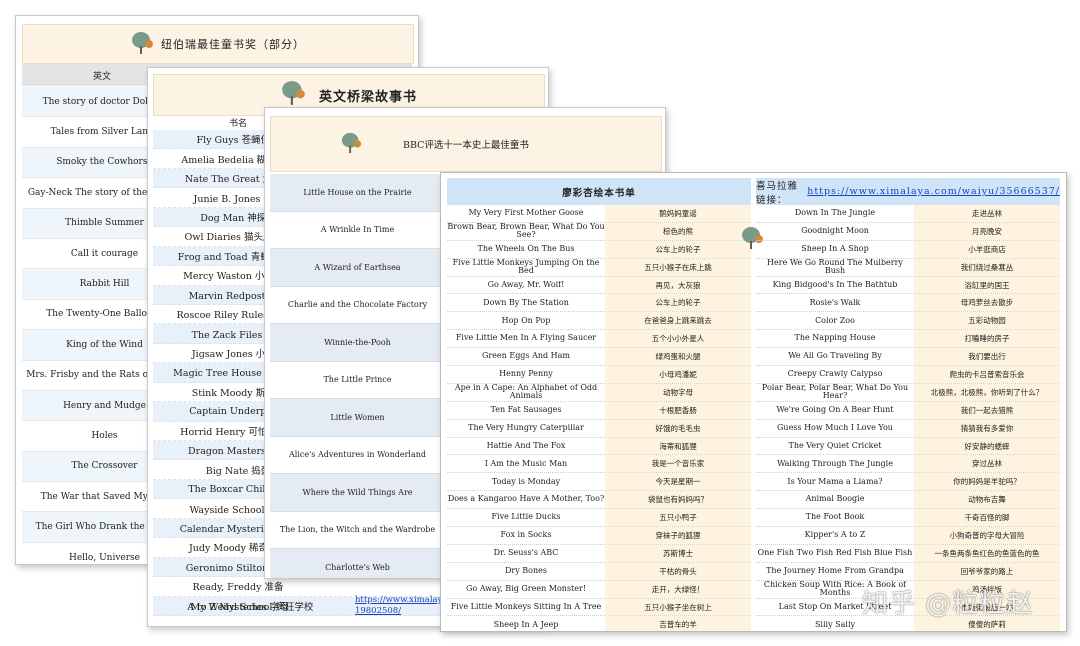 This screenshot has width=1080, height=646. I want to click on book-title-zh: 好安静的蟋蟀, so click(987, 446).